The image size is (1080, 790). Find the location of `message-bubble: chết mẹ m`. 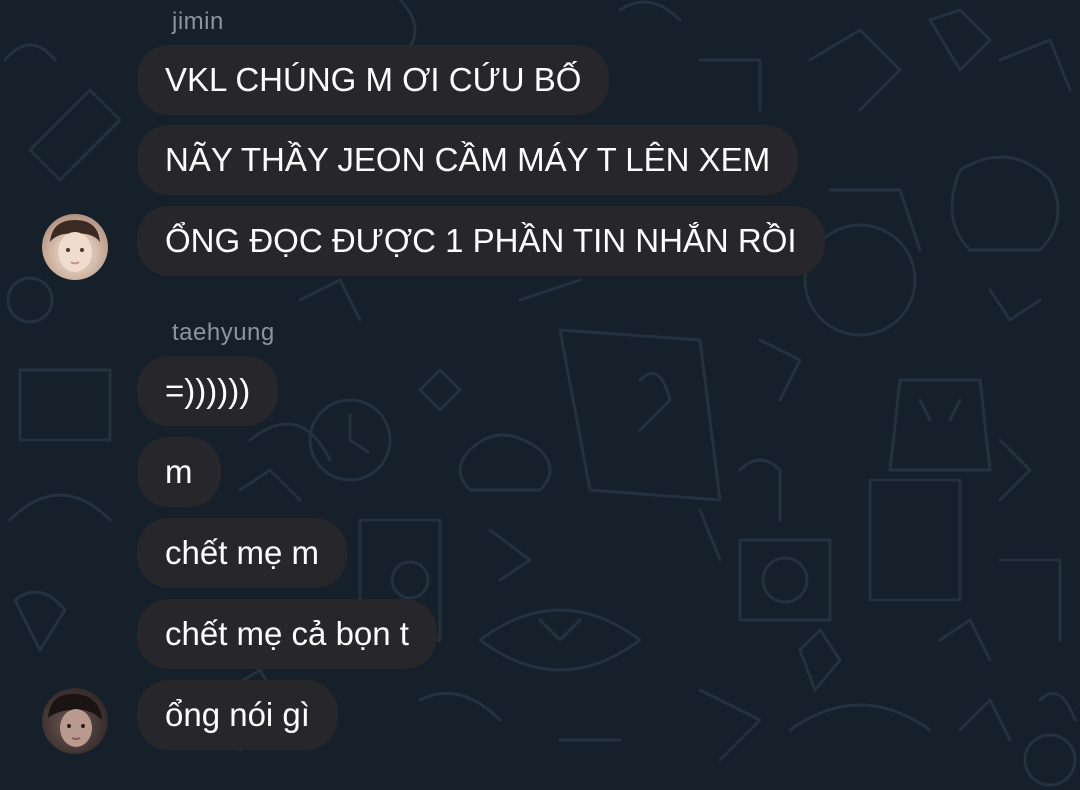

message-bubble: chết mẹ m is located at coordinates (242, 553).